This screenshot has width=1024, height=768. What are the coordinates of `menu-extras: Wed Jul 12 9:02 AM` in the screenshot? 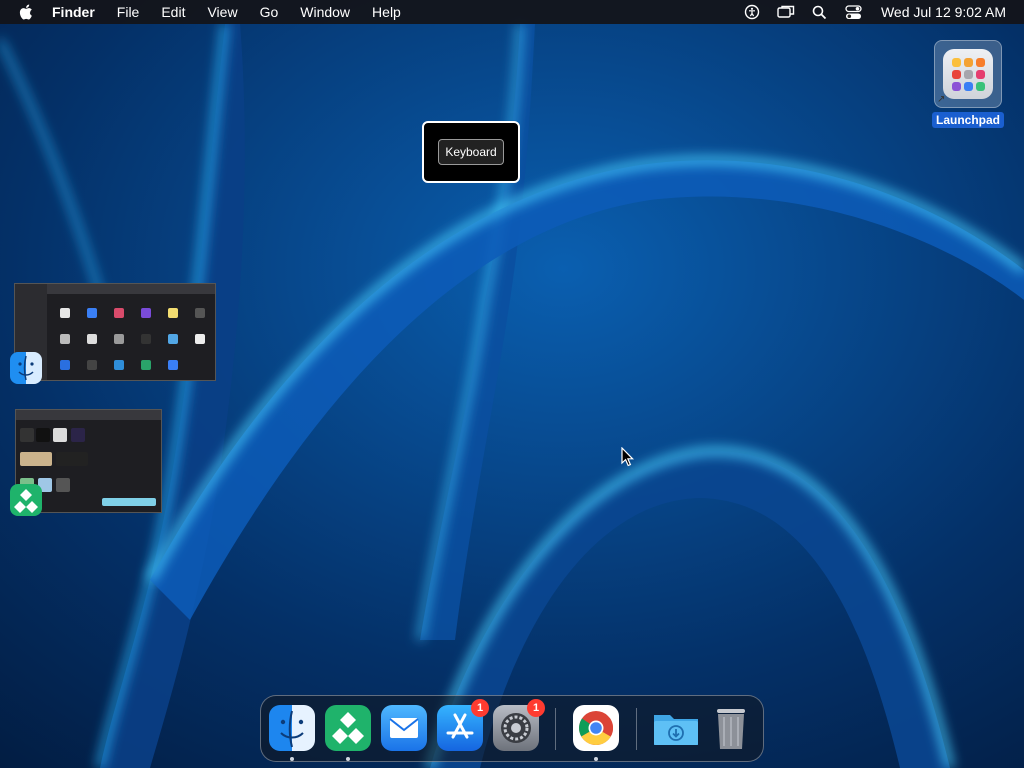 It's located at (875, 12).